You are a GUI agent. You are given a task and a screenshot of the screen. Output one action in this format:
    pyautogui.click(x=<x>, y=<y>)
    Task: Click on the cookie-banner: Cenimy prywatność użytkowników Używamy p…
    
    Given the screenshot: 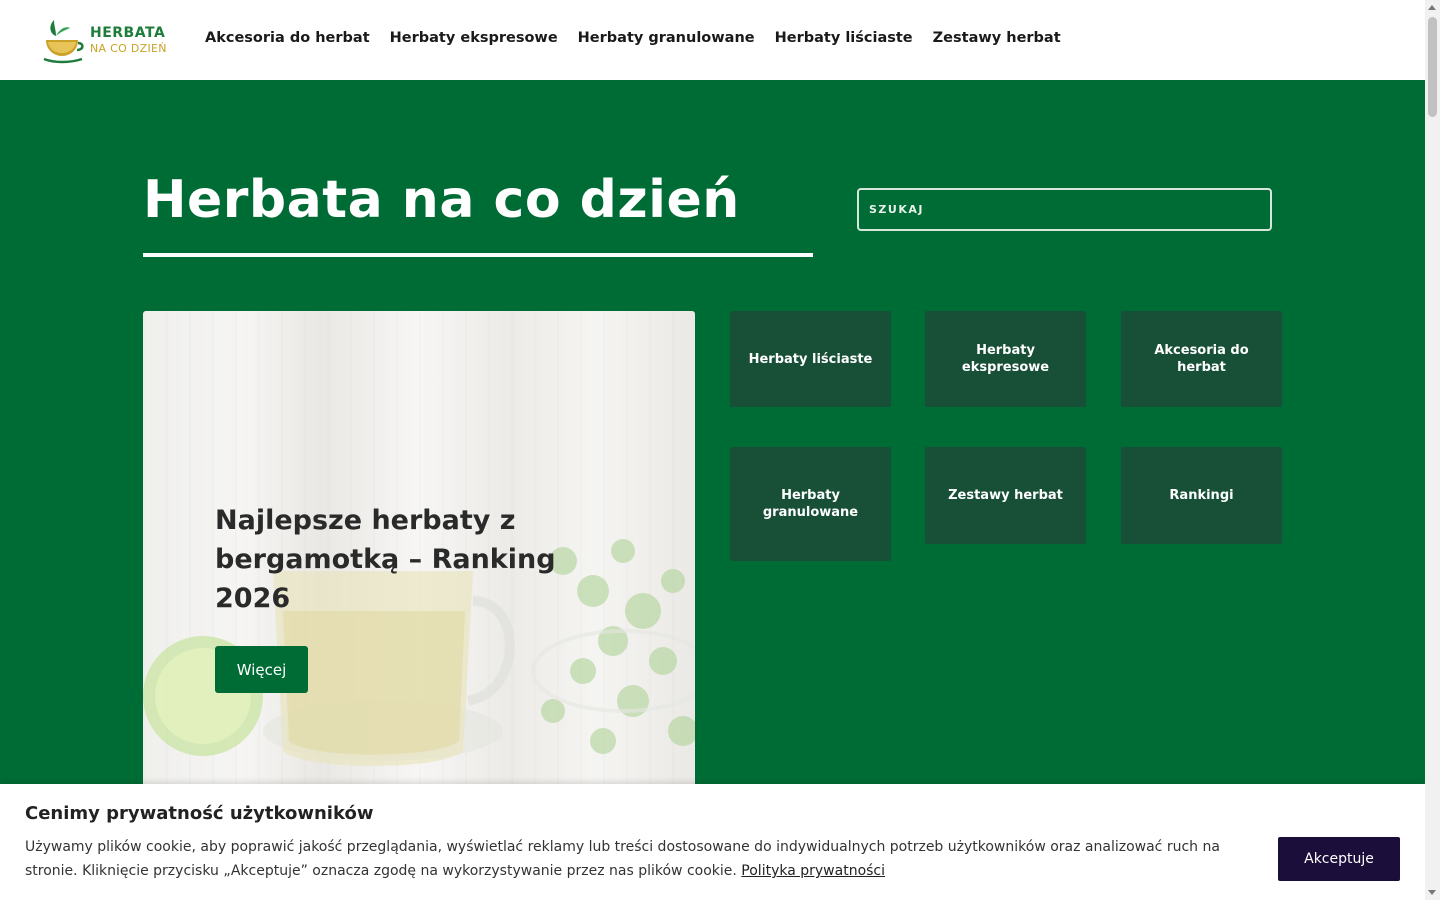 What is the action you would take?
    pyautogui.click(x=712, y=842)
    